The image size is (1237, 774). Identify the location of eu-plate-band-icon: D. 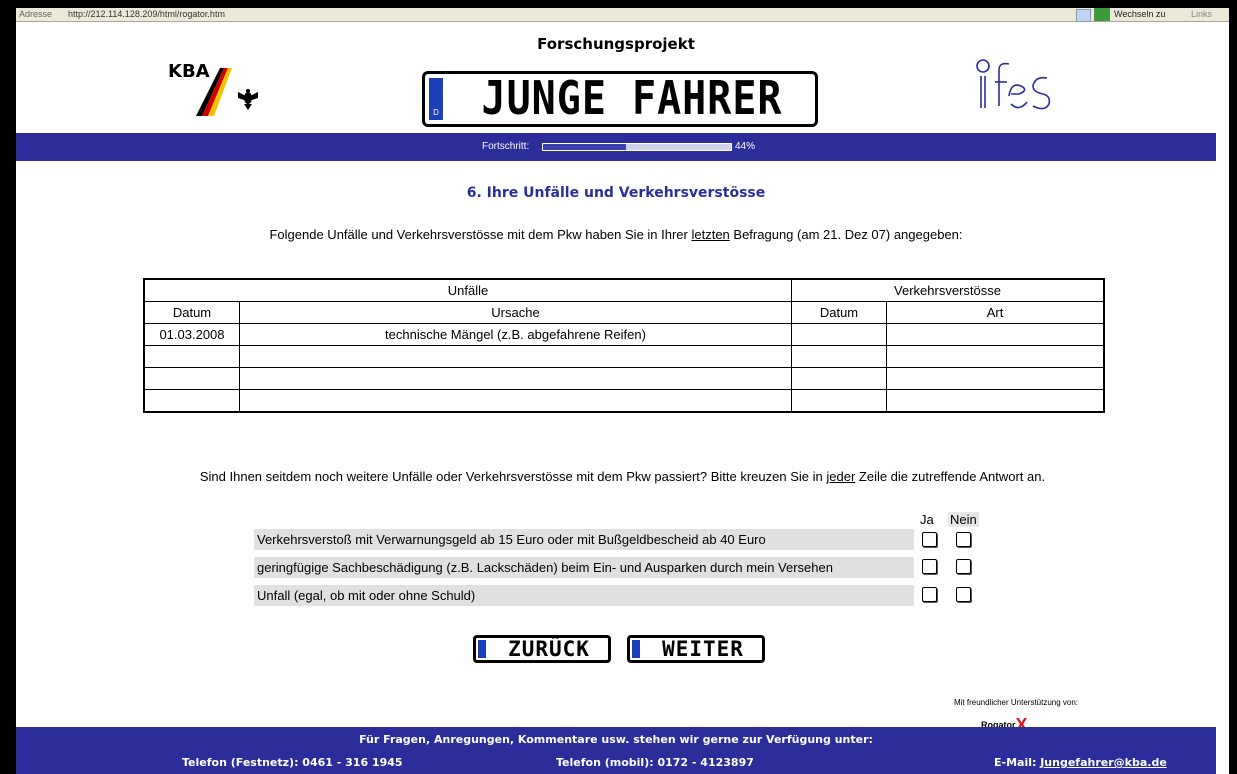
(436, 99).